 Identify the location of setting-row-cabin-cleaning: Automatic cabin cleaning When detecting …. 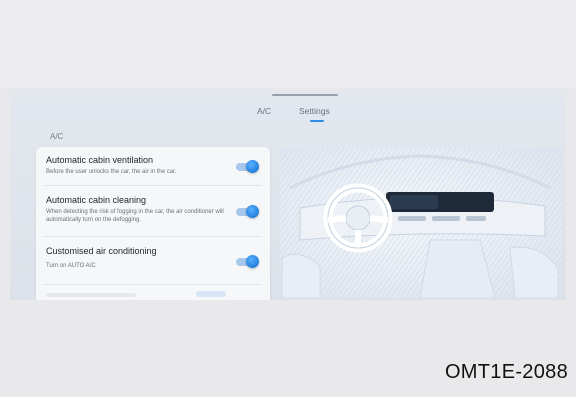
(153, 209).